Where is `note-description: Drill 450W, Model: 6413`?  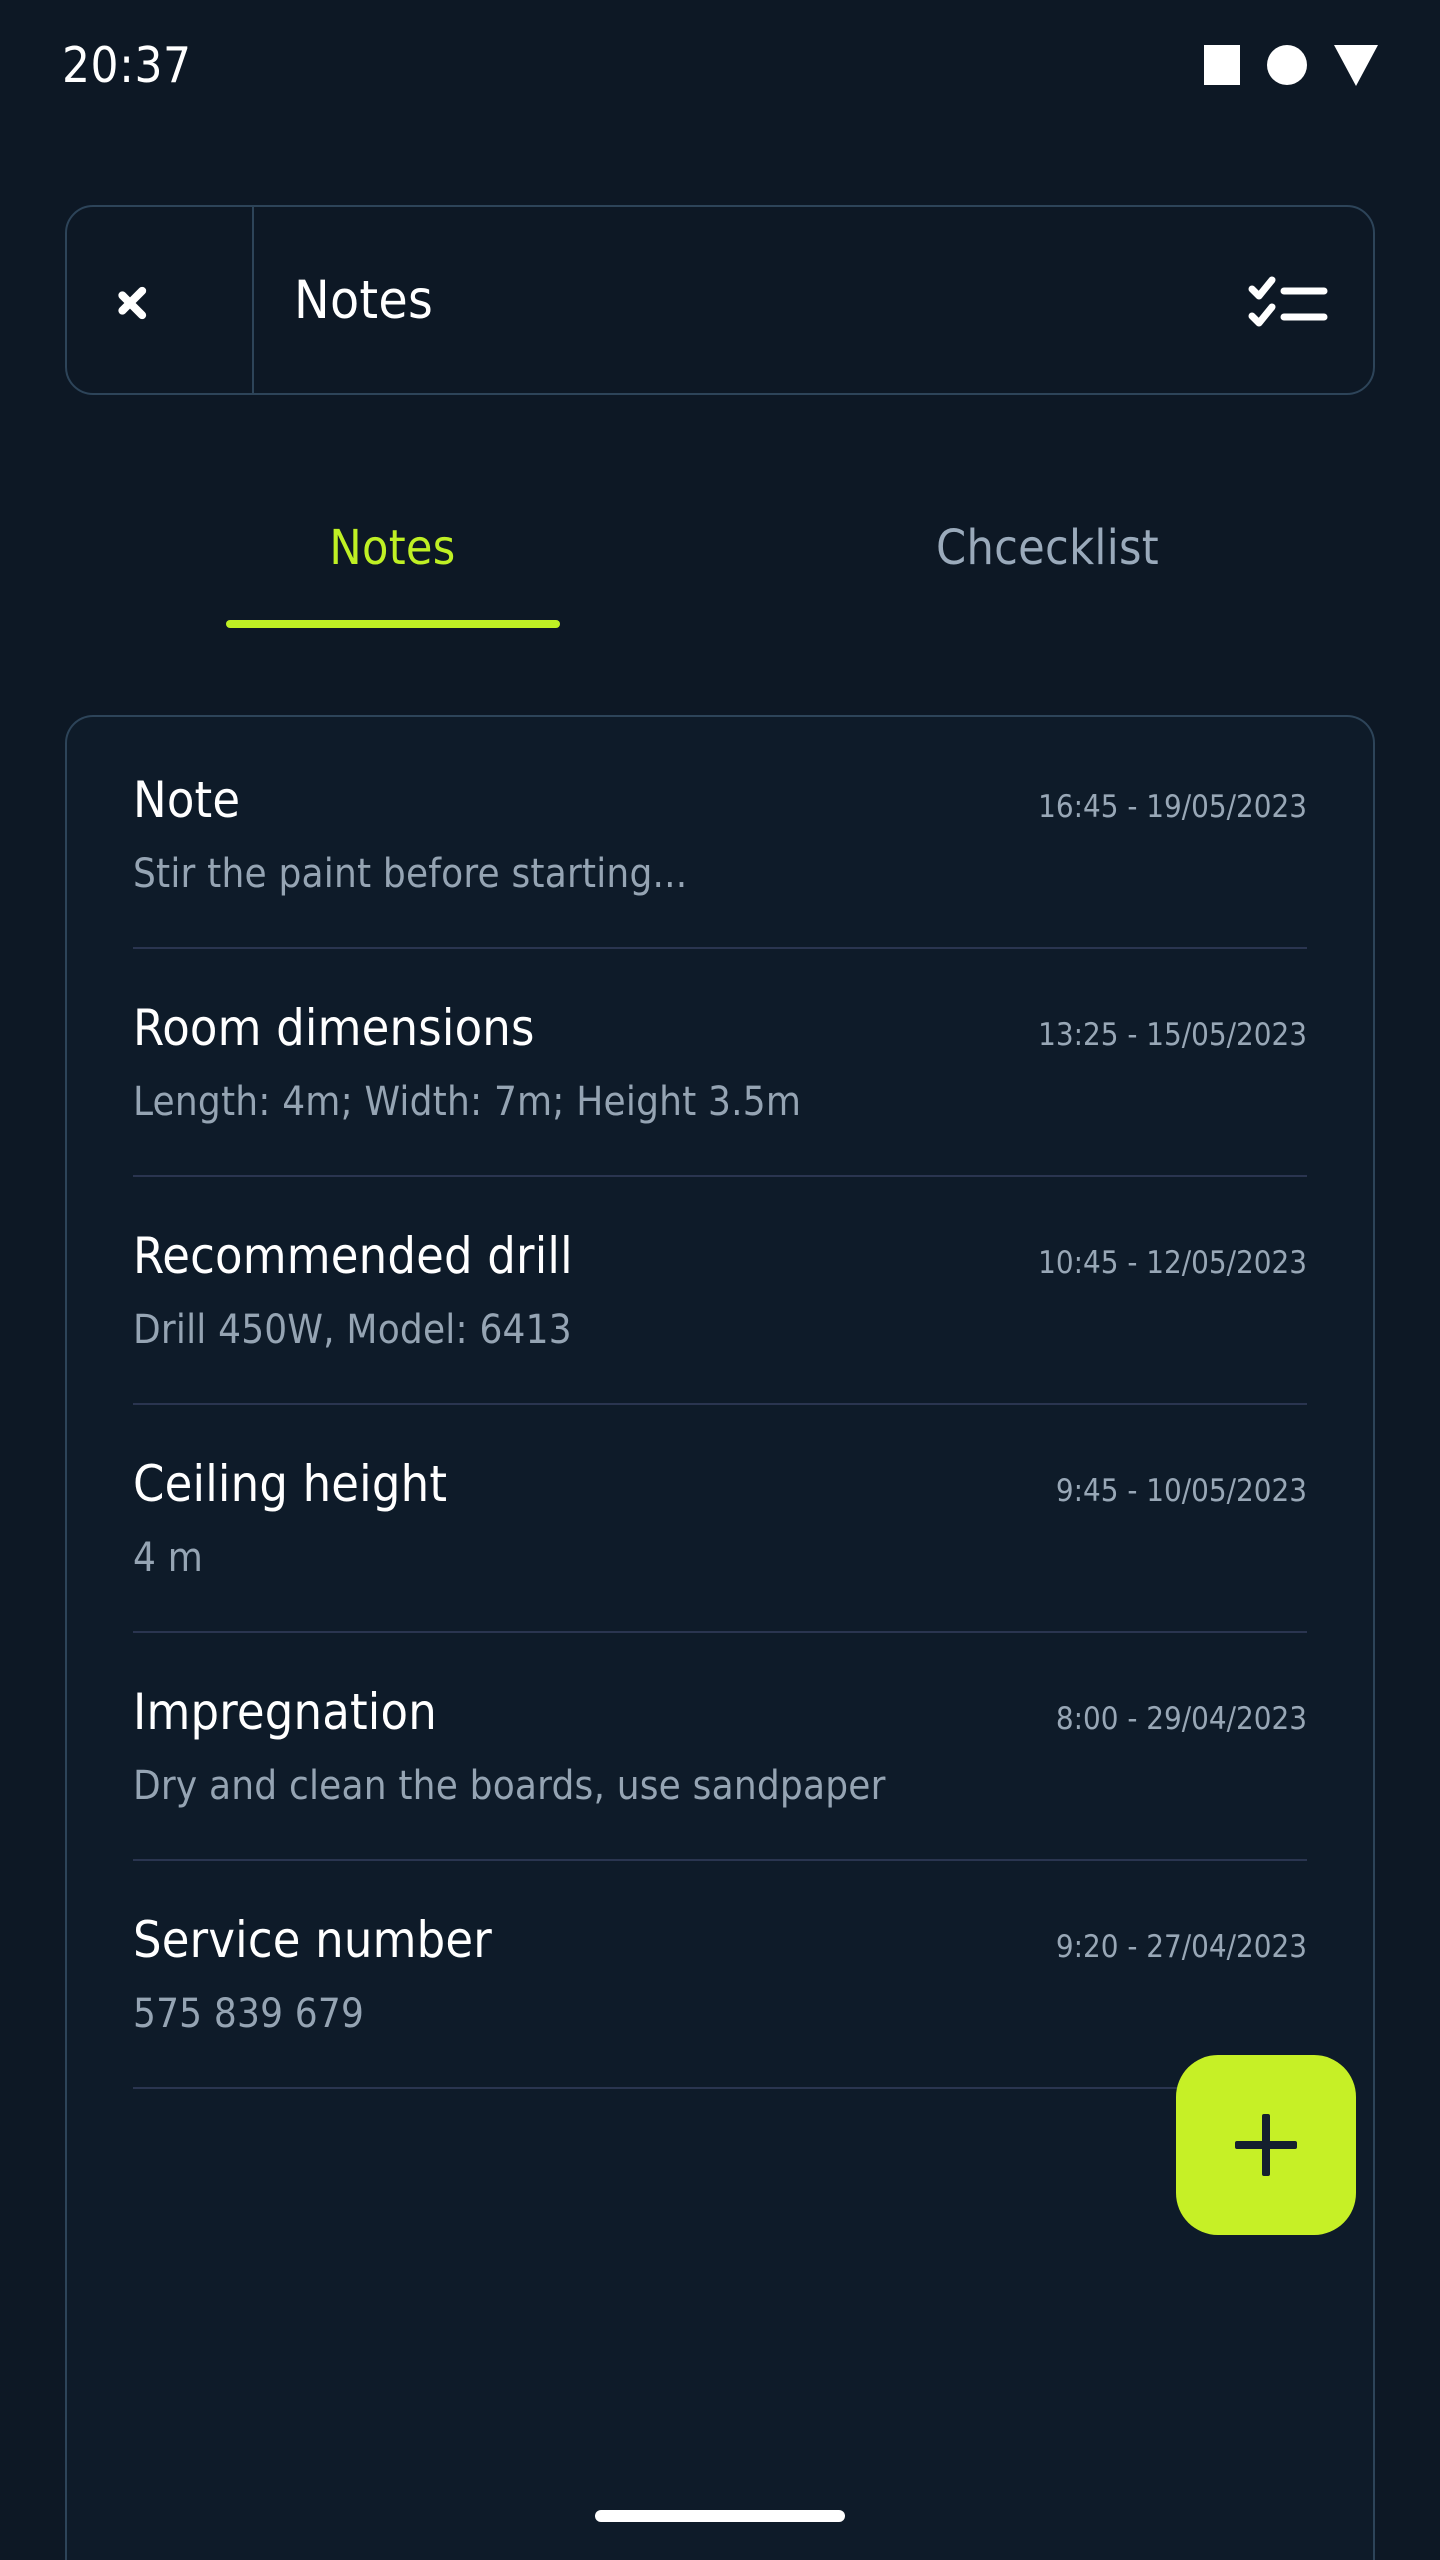
note-description: Drill 450W, Model: 6413 is located at coordinates (352, 1330).